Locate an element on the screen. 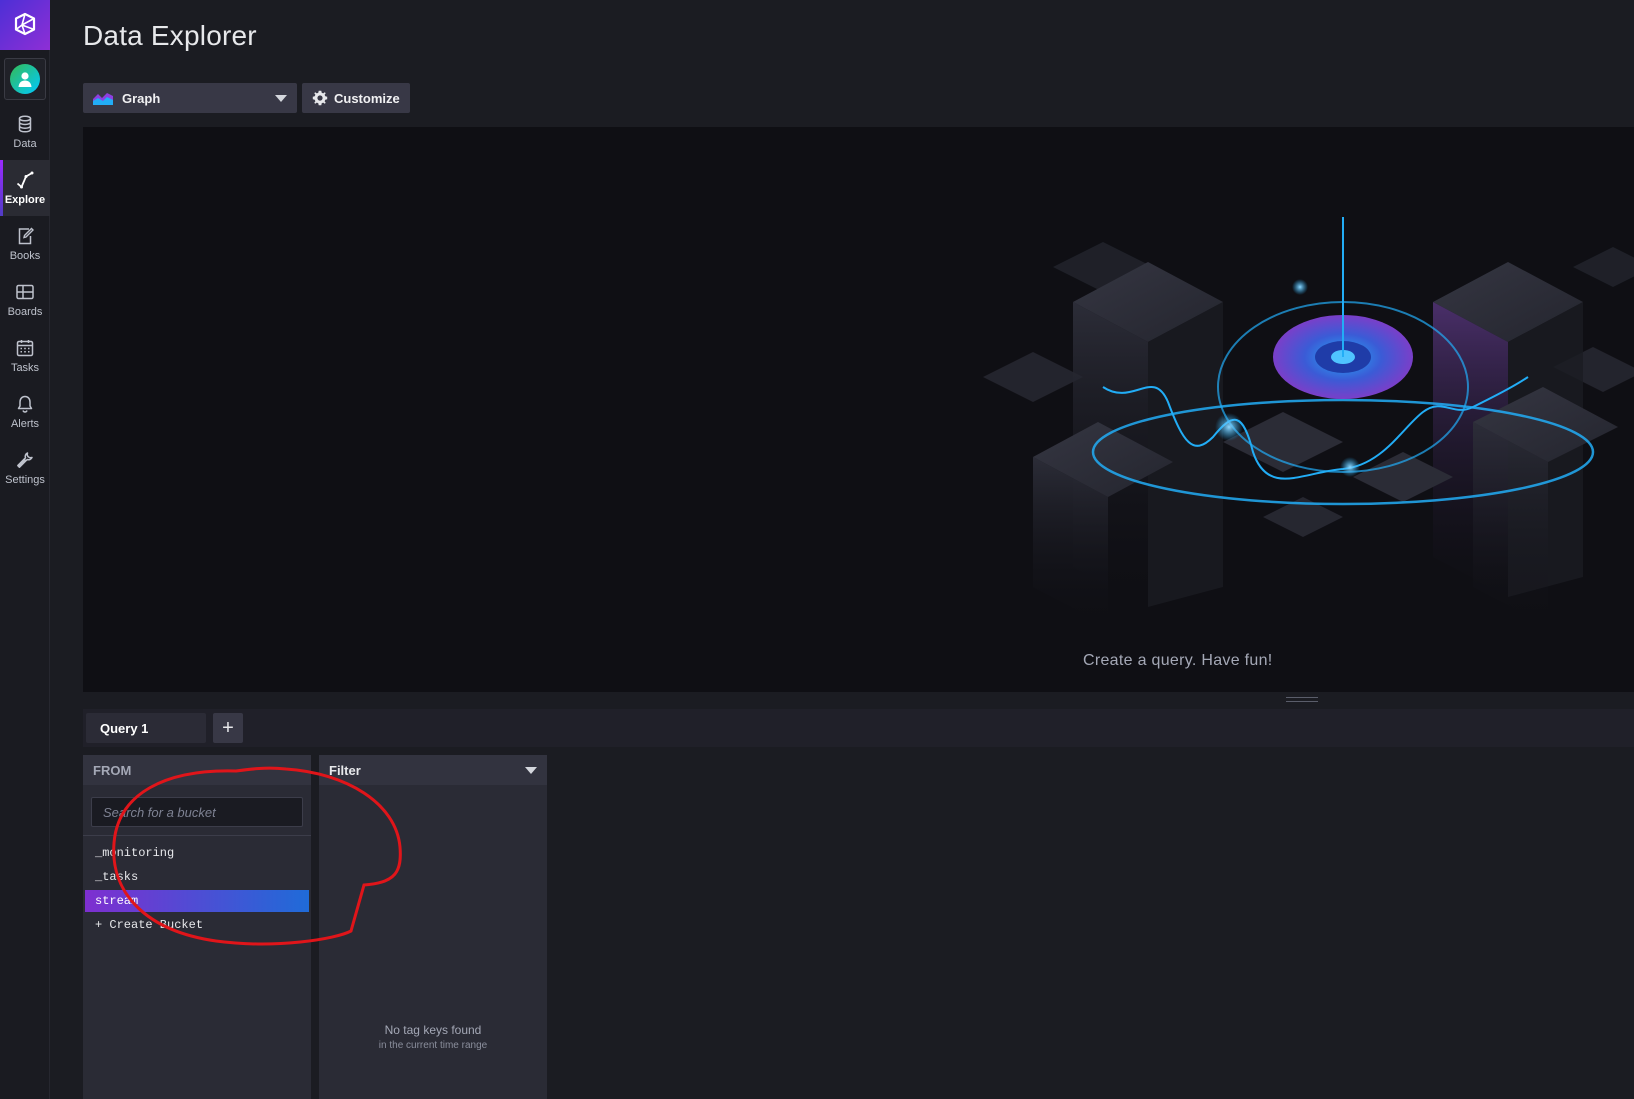 The image size is (1634, 1099). divider is located at coordinates (197, 835).